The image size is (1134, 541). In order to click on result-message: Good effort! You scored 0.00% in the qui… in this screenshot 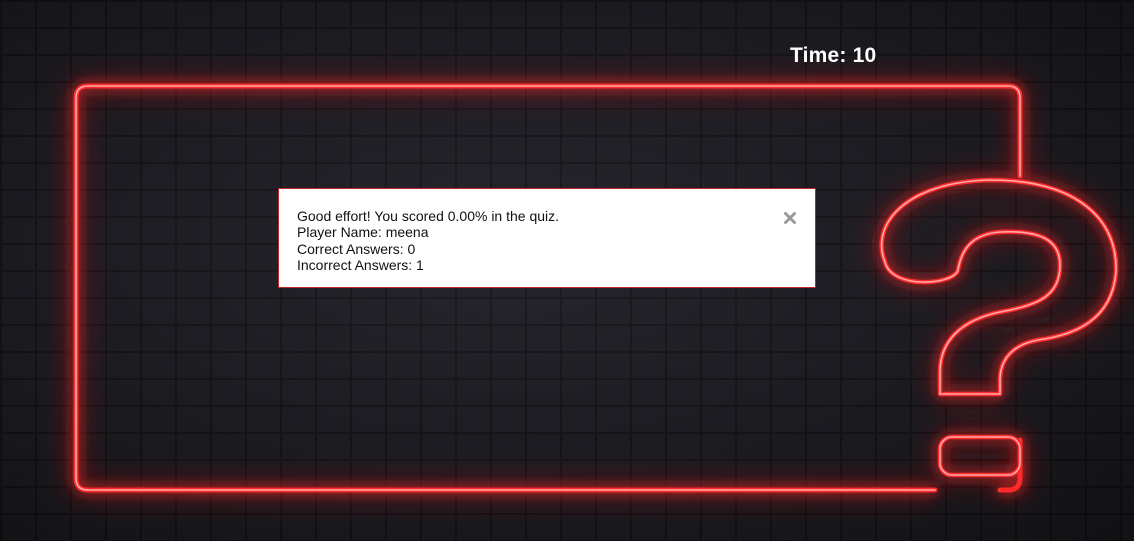, I will do `click(428, 216)`.